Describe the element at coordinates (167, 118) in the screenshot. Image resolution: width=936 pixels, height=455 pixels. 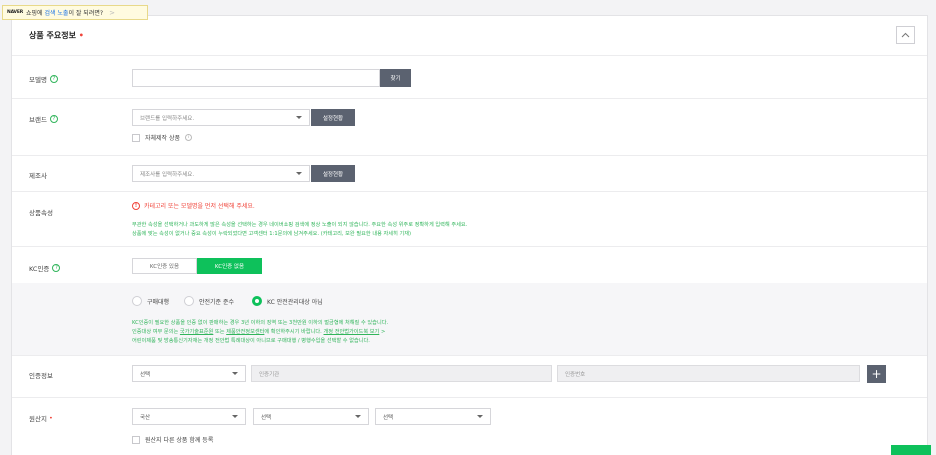
I see `brand-placeholder: 브랜드를 입력하주세요.` at that location.